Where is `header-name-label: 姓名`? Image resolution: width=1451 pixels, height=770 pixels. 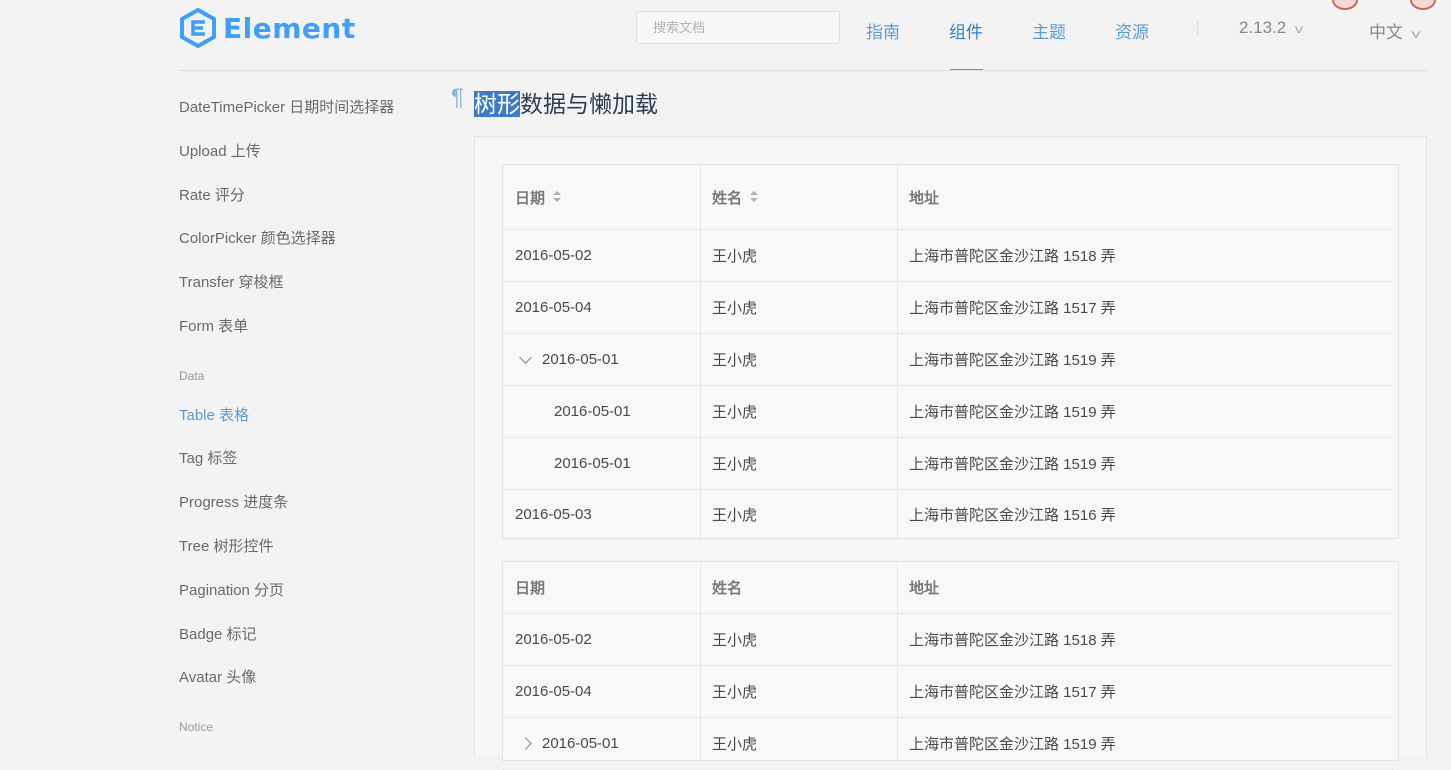
header-name-label: 姓名 is located at coordinates (727, 198).